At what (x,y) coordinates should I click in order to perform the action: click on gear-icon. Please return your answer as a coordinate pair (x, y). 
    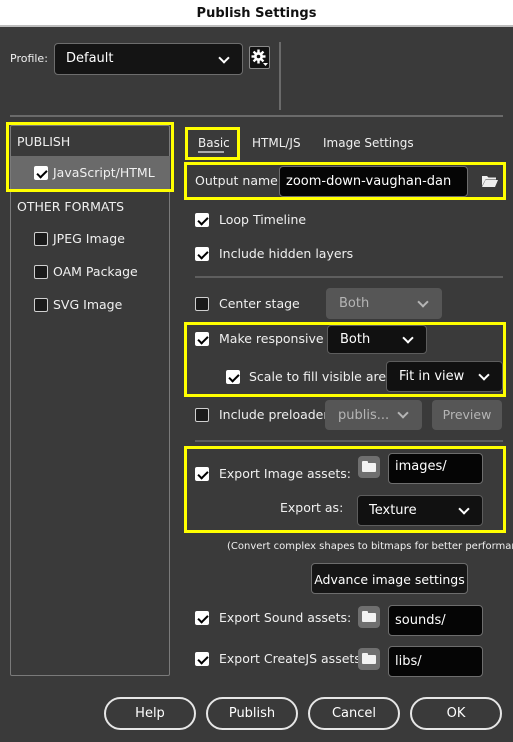
    Looking at the image, I should click on (259, 57).